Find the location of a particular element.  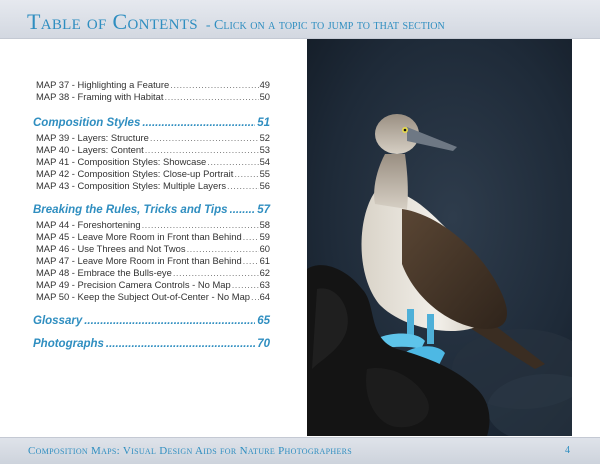

toc-entry-page: 63 is located at coordinates (264, 284).